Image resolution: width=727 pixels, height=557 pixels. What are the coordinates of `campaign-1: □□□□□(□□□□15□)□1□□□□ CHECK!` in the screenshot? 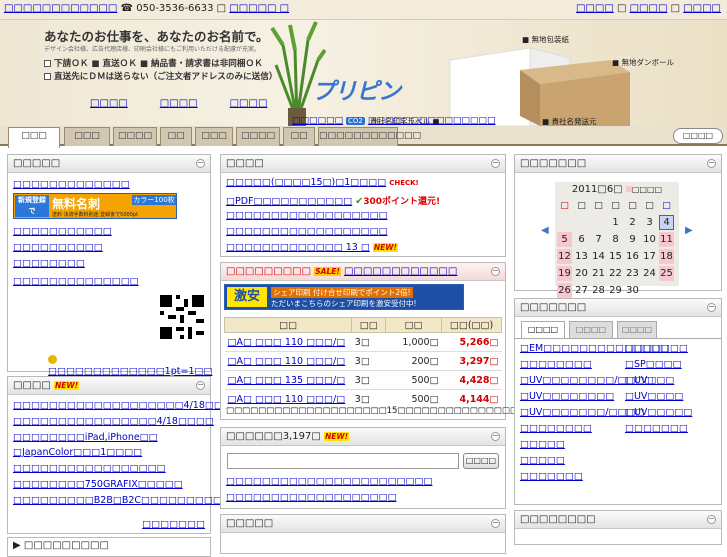 It's located at (322, 182).